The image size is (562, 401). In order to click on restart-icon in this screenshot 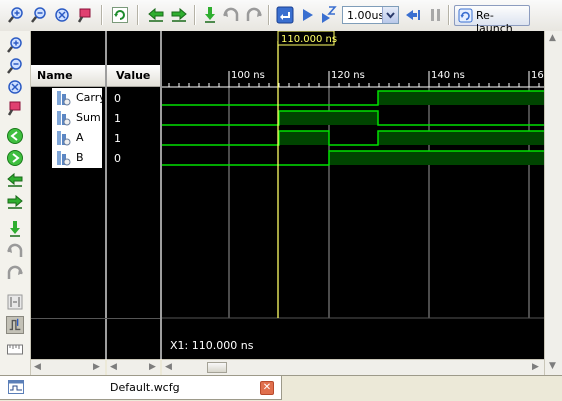, I will do `click(285, 15)`.